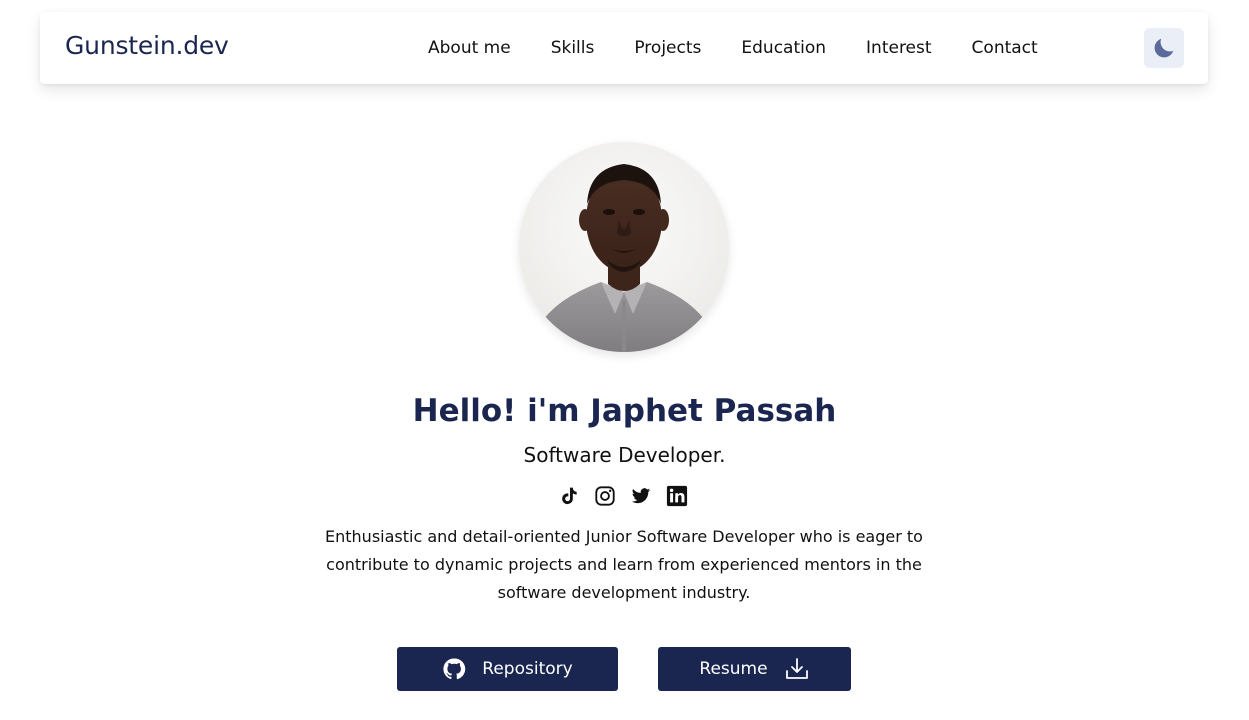 This screenshot has height=720, width=1249. I want to click on nav-link-projects: Projects, so click(667, 48).